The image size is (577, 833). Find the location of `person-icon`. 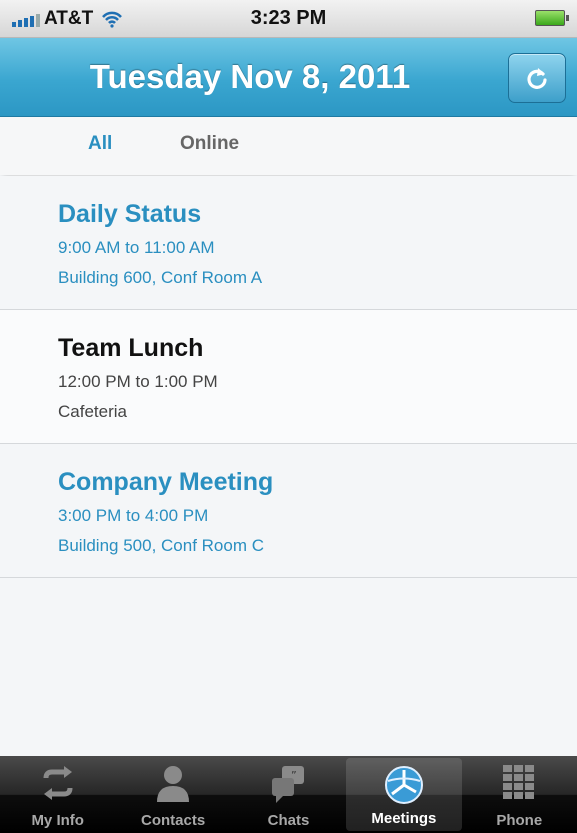

person-icon is located at coordinates (173, 784).